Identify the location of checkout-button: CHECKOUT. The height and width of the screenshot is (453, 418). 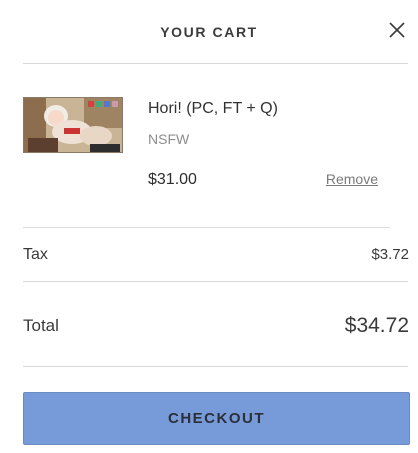
(216, 418).